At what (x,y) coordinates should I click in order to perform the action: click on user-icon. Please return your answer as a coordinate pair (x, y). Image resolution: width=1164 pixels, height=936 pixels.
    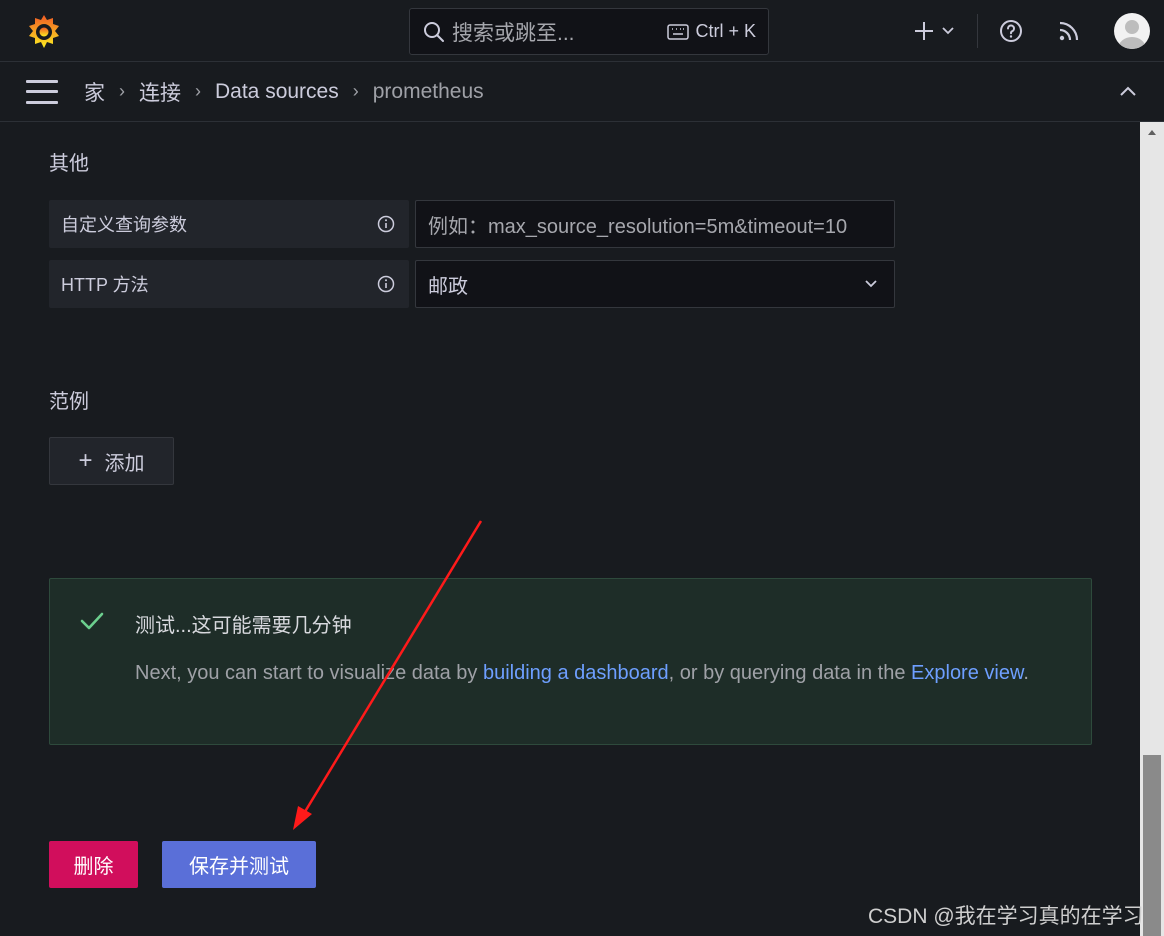
    Looking at the image, I should click on (1132, 34).